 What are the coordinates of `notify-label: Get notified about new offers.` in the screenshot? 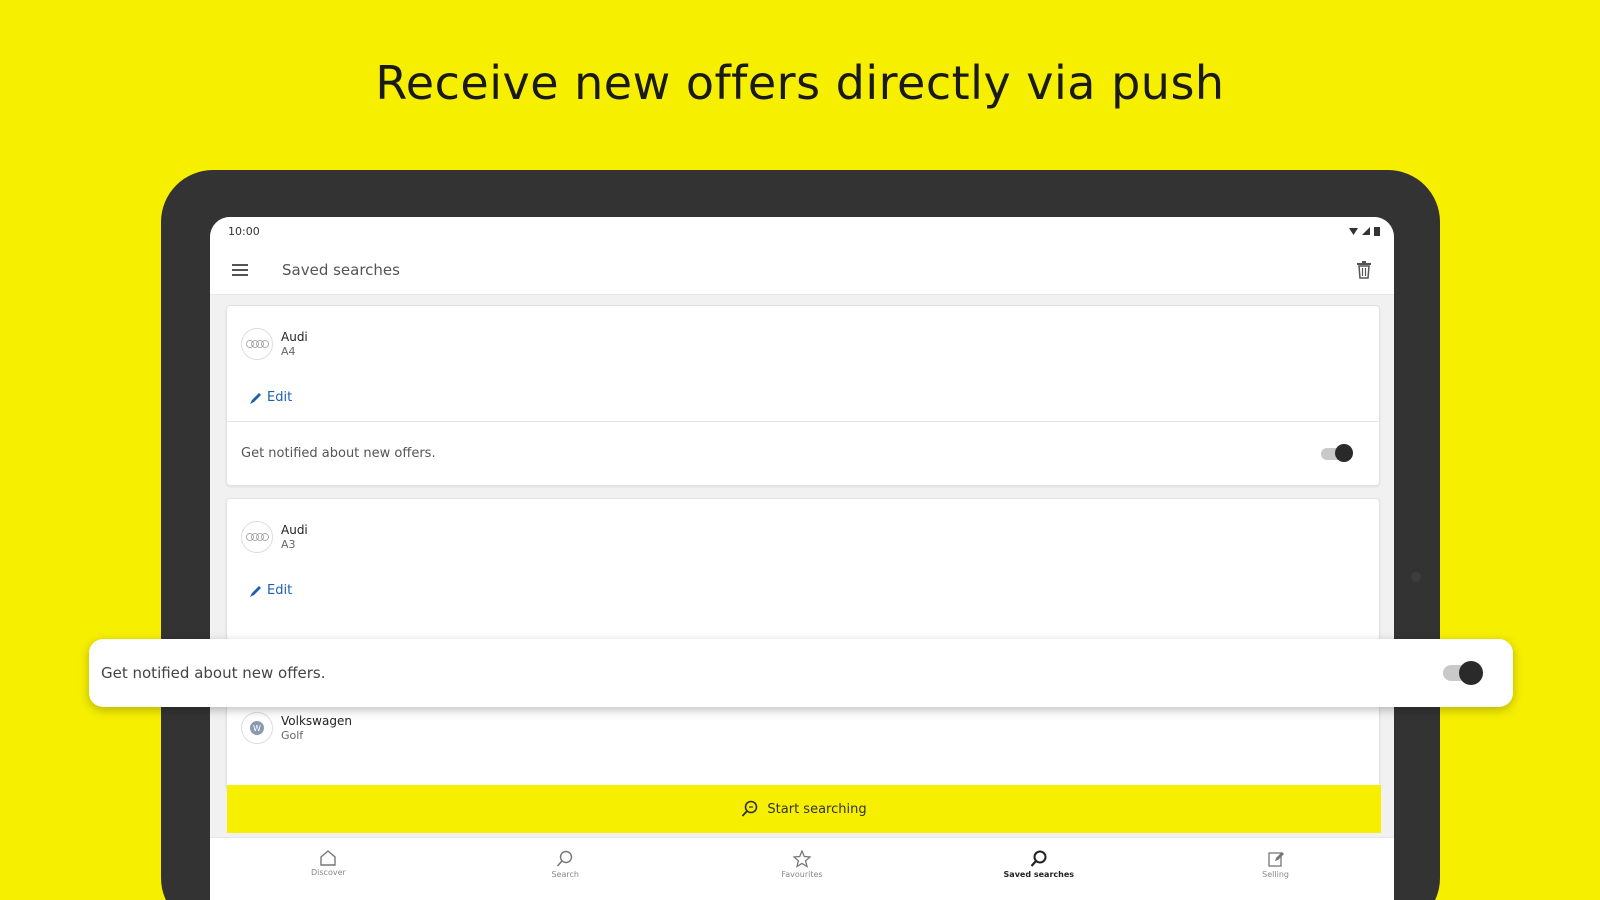 It's located at (338, 453).